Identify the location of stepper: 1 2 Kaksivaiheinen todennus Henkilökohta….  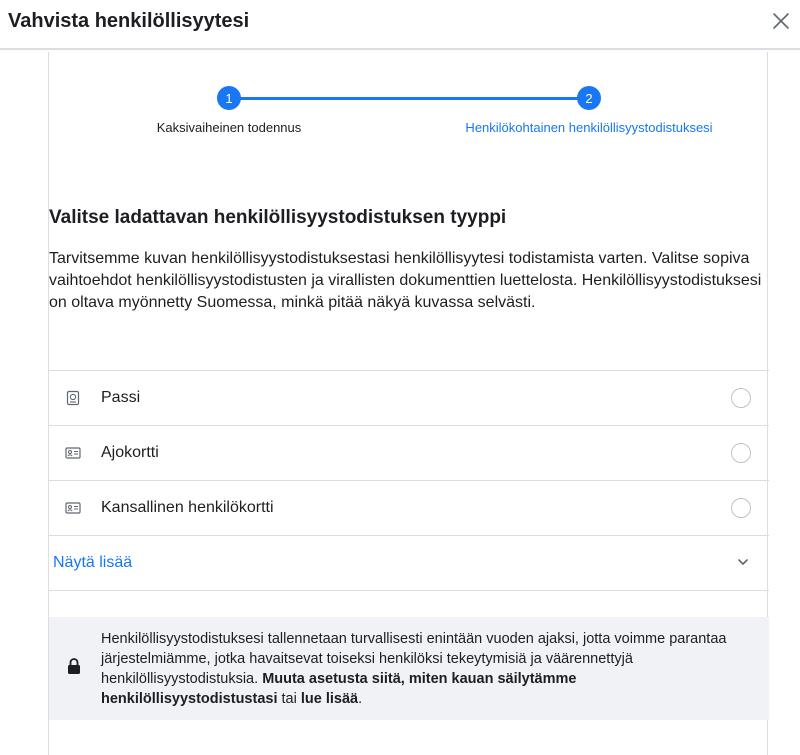
(409, 121).